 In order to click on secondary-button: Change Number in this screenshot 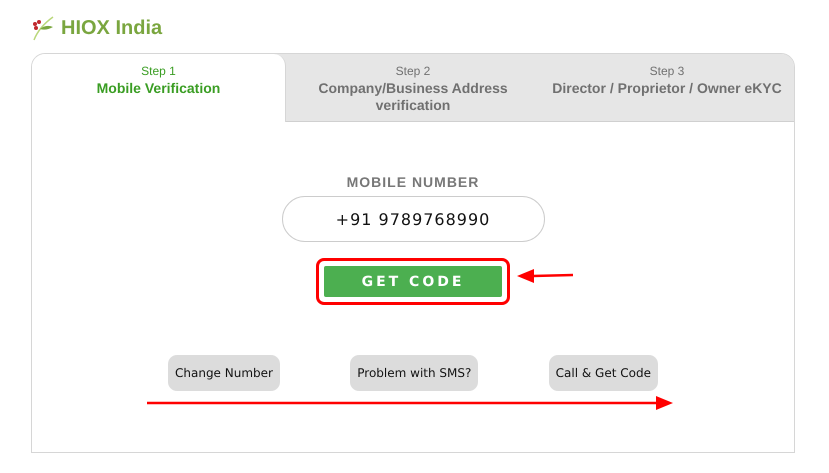, I will do `click(224, 373)`.